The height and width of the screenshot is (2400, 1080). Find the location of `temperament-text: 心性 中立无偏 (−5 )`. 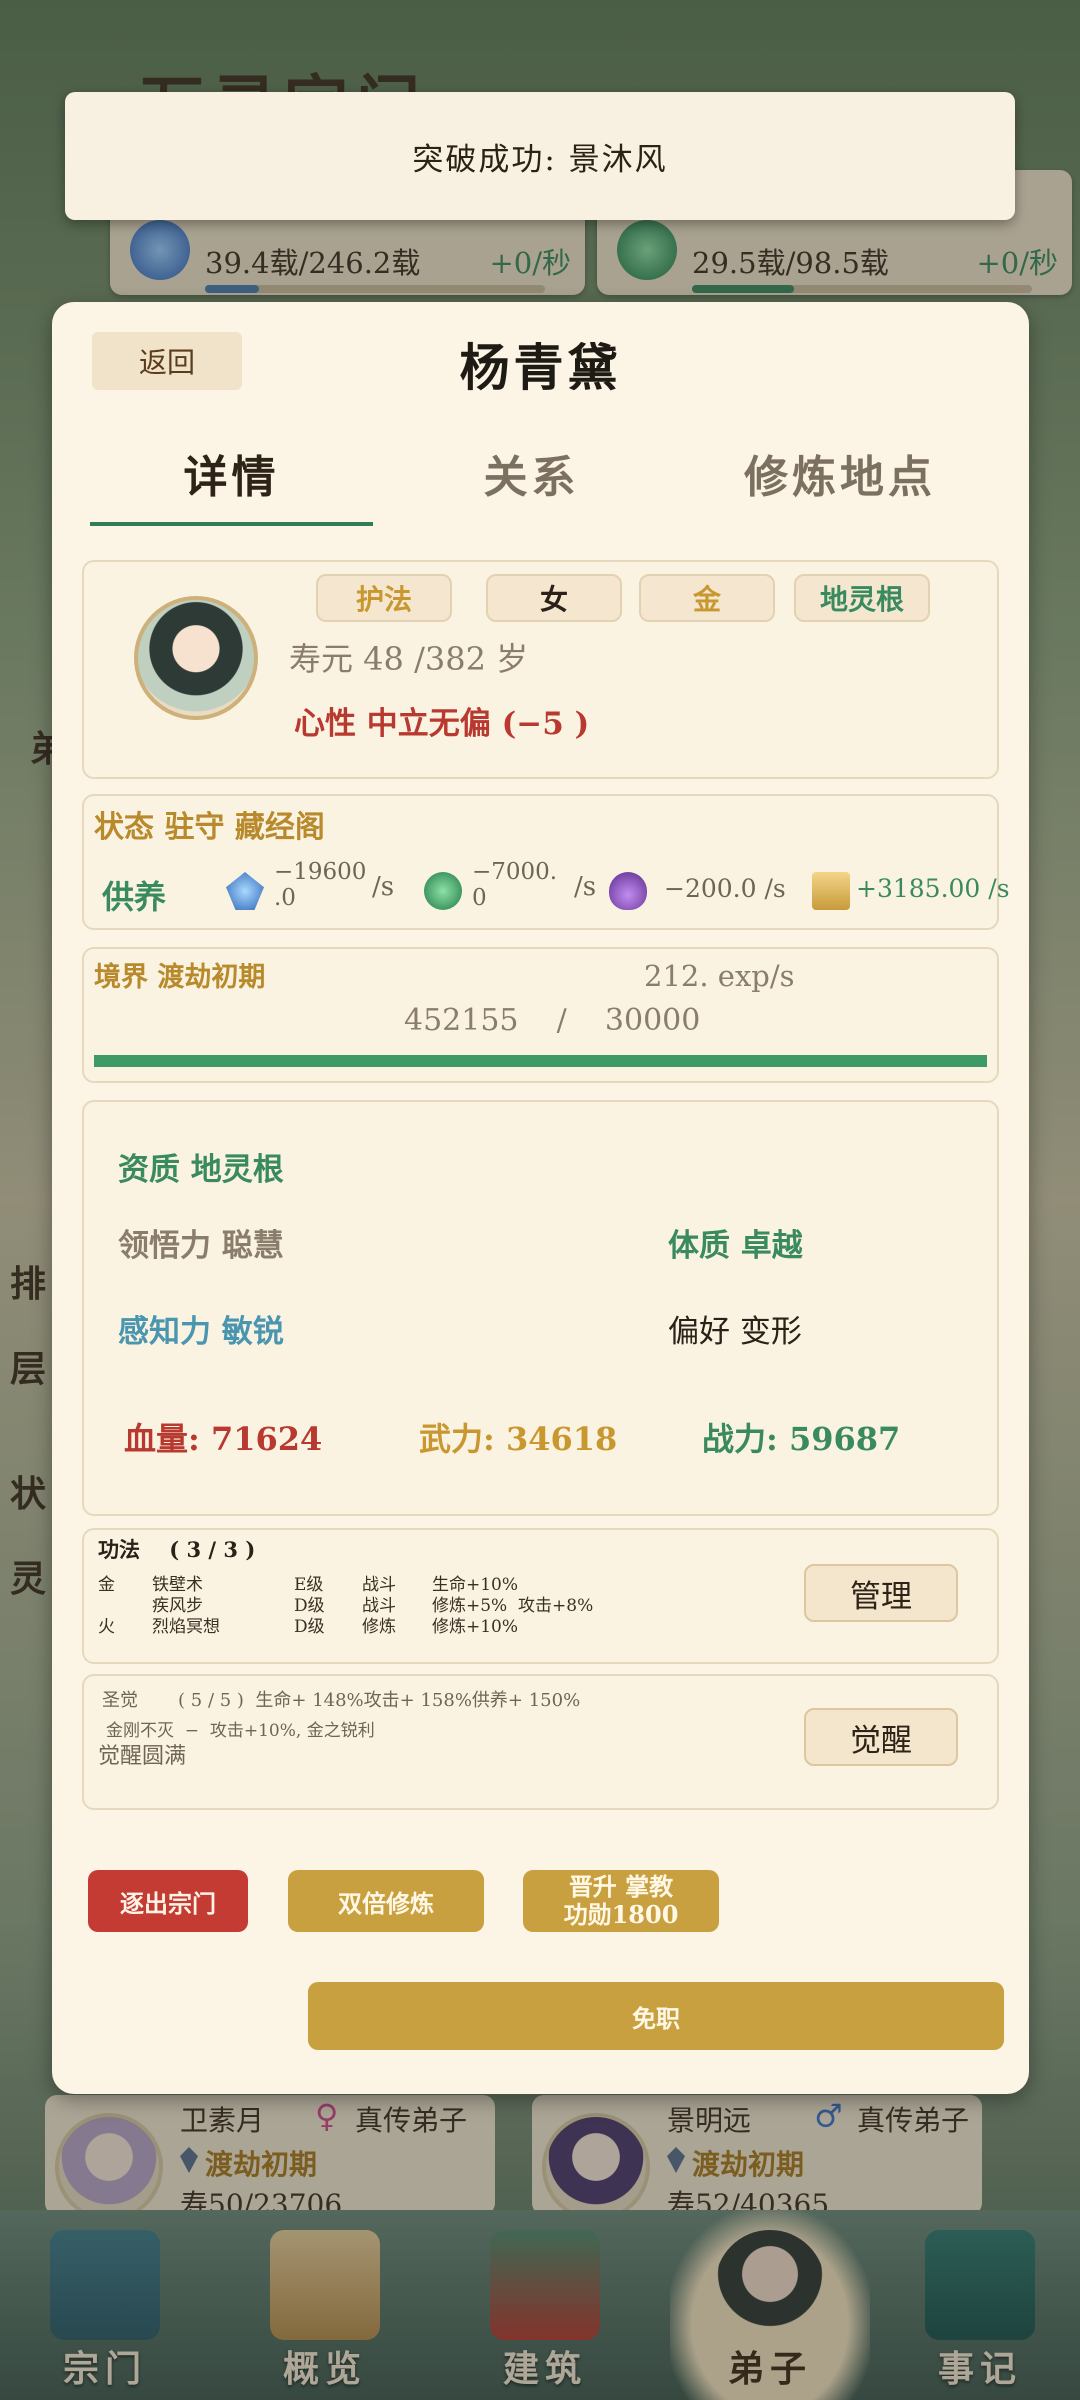

temperament-text: 心性 中立无偏 (−5 ) is located at coordinates (442, 724).